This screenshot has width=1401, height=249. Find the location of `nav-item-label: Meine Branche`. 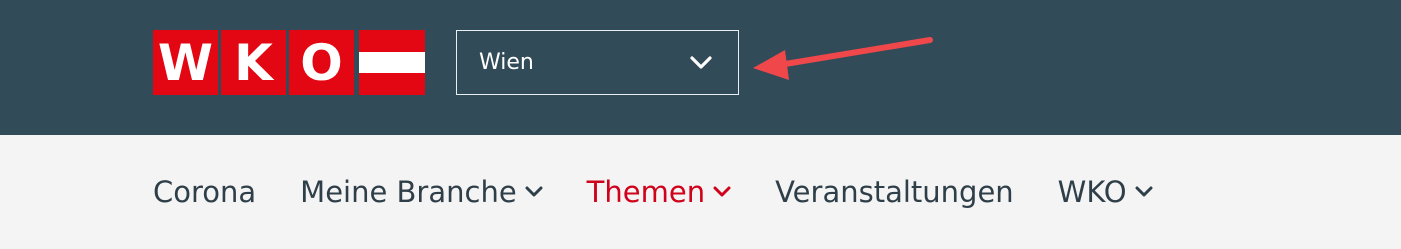

nav-item-label: Meine Branche is located at coordinates (408, 192).